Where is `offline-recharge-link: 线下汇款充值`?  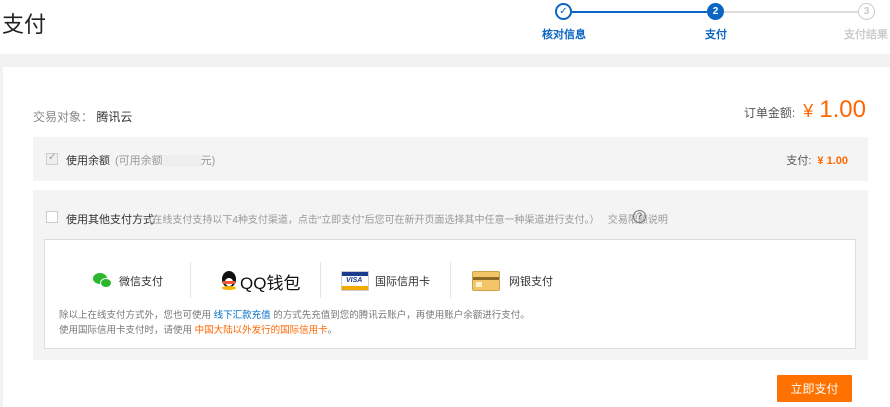 offline-recharge-link: 线下汇款充值 is located at coordinates (242, 315).